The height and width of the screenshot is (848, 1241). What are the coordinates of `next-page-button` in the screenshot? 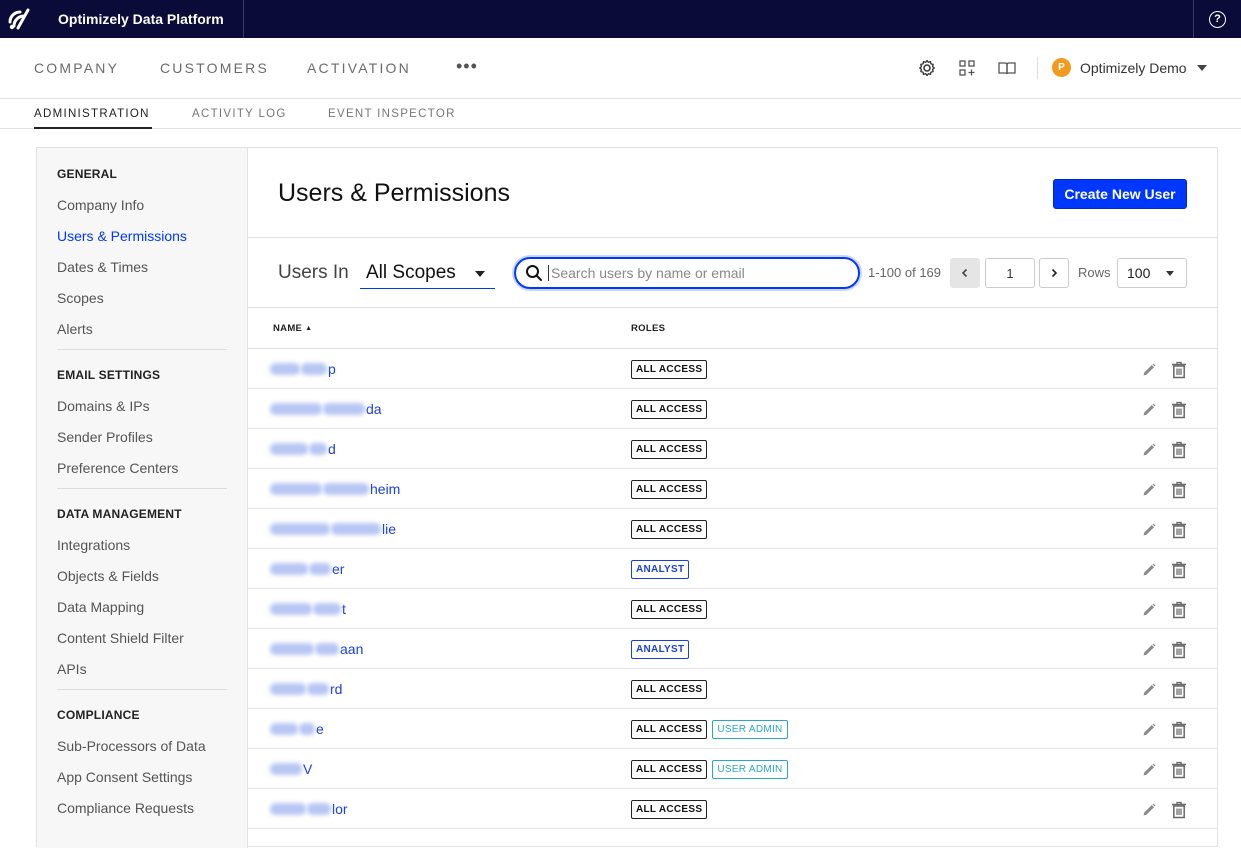 It's located at (1054, 273).